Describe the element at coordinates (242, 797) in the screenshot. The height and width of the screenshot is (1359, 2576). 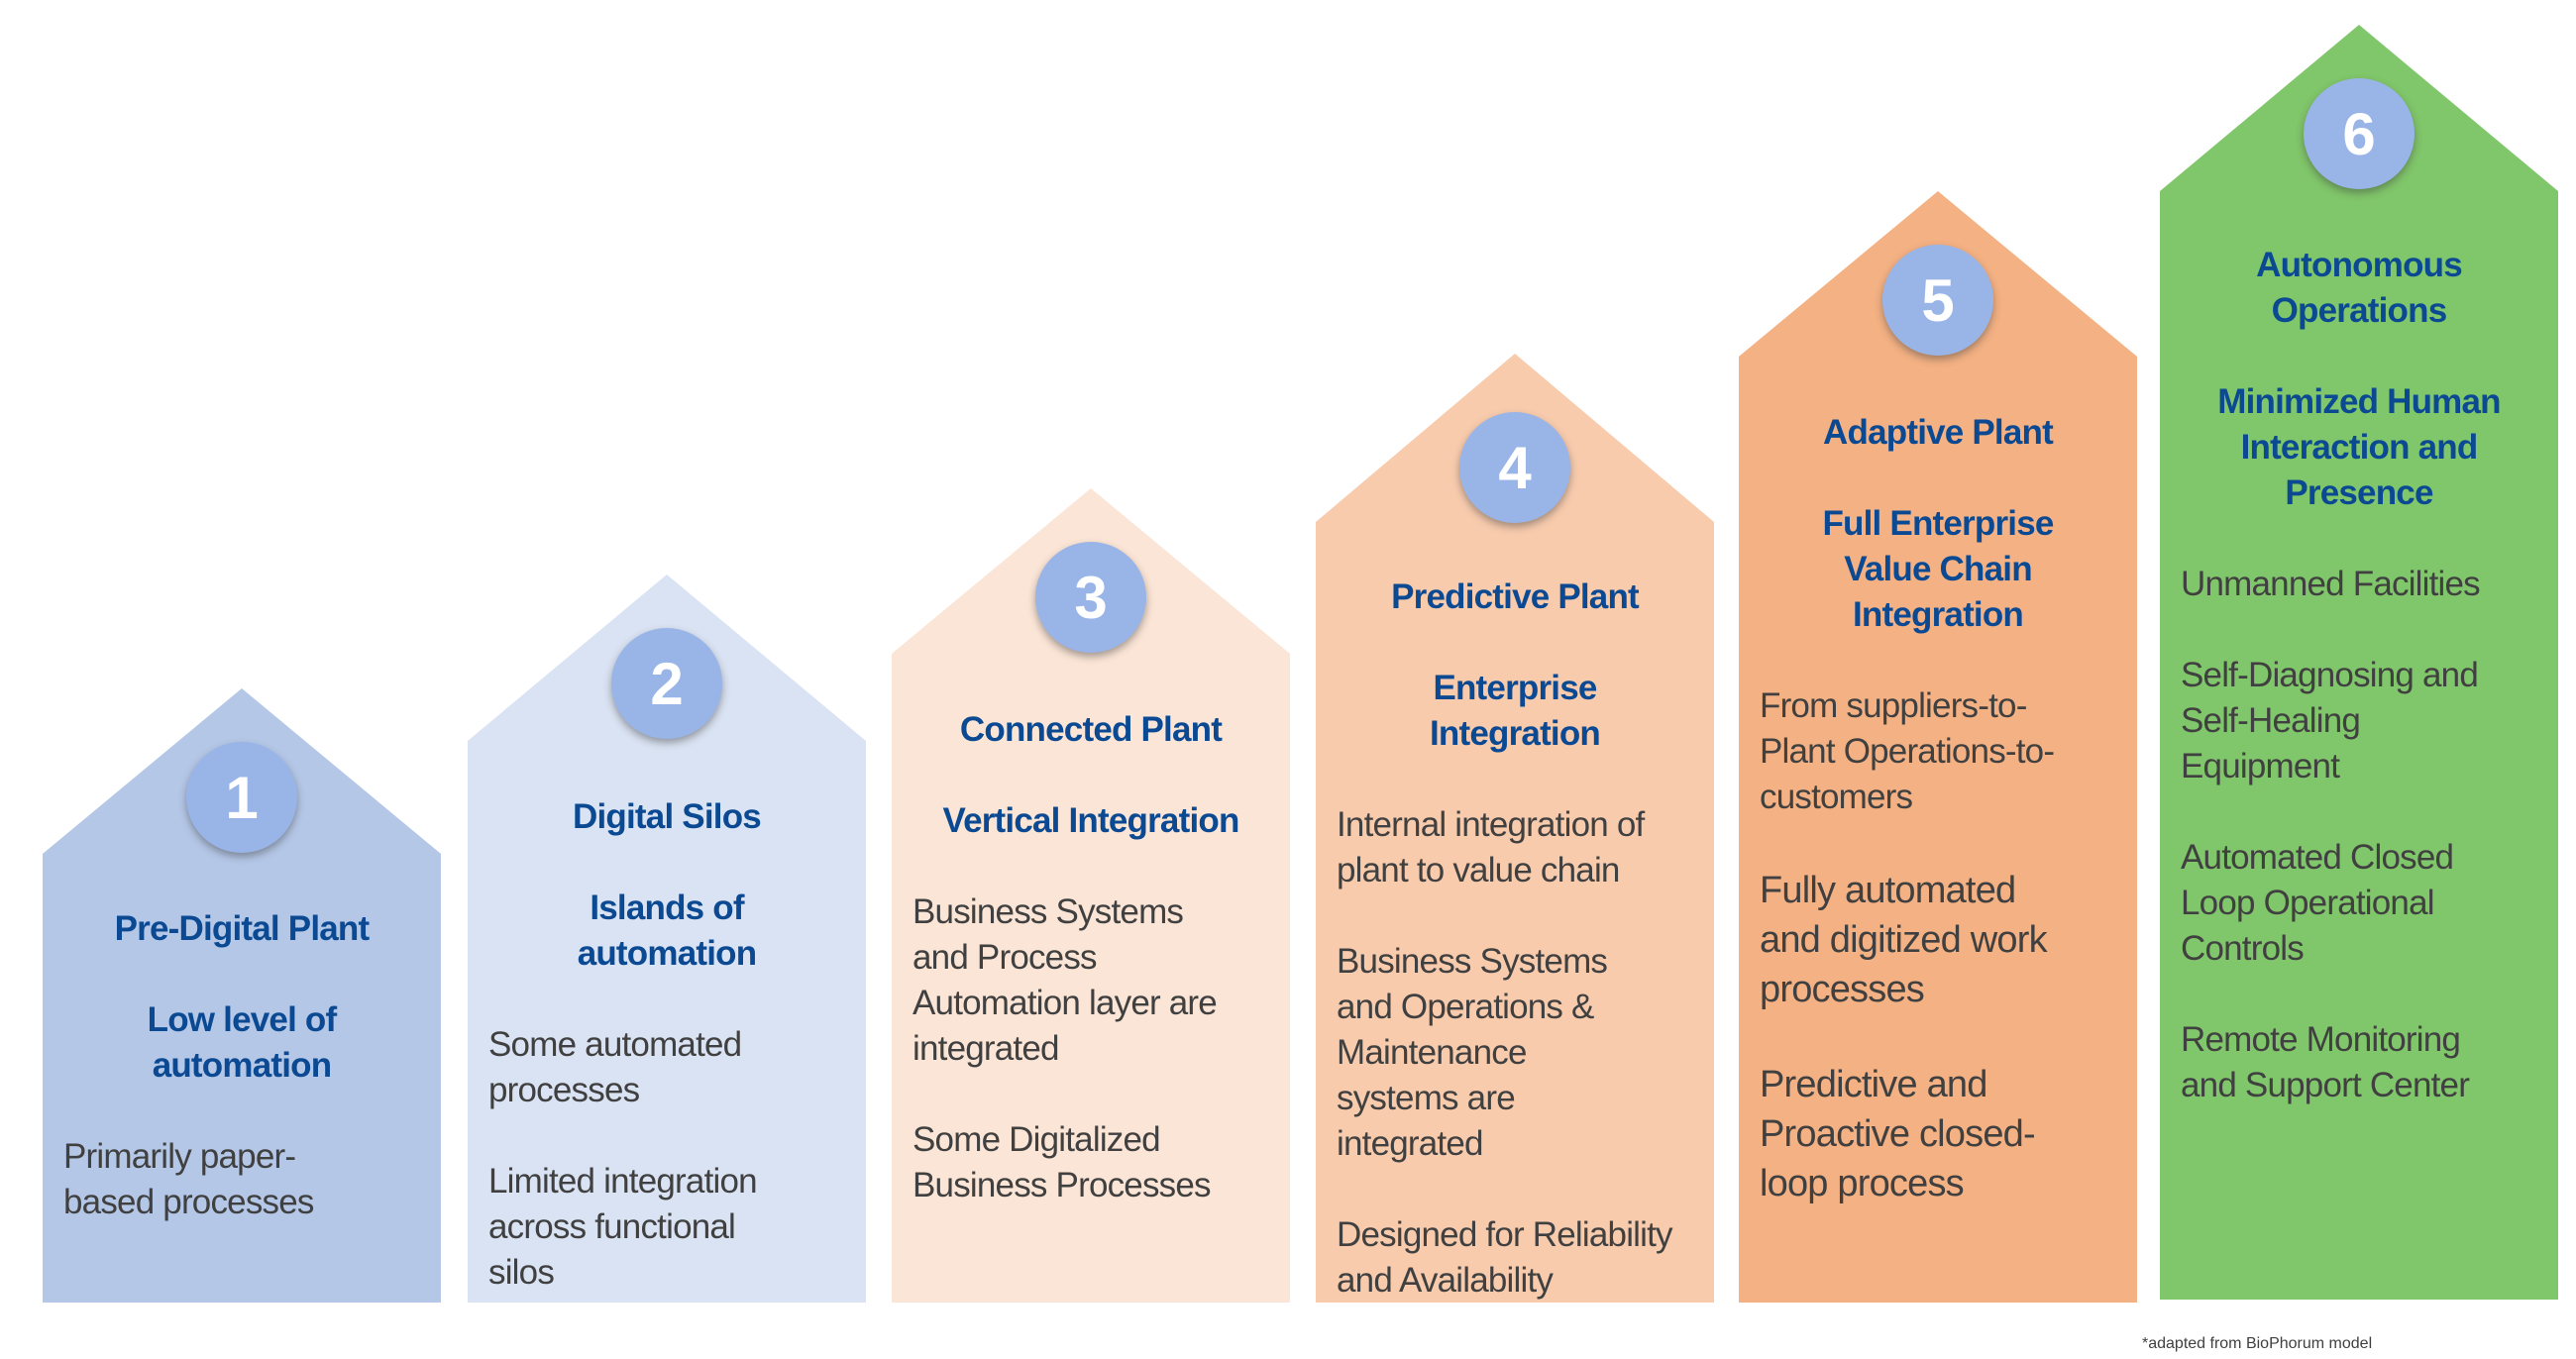
I see `stage-number-badge: 1` at that location.